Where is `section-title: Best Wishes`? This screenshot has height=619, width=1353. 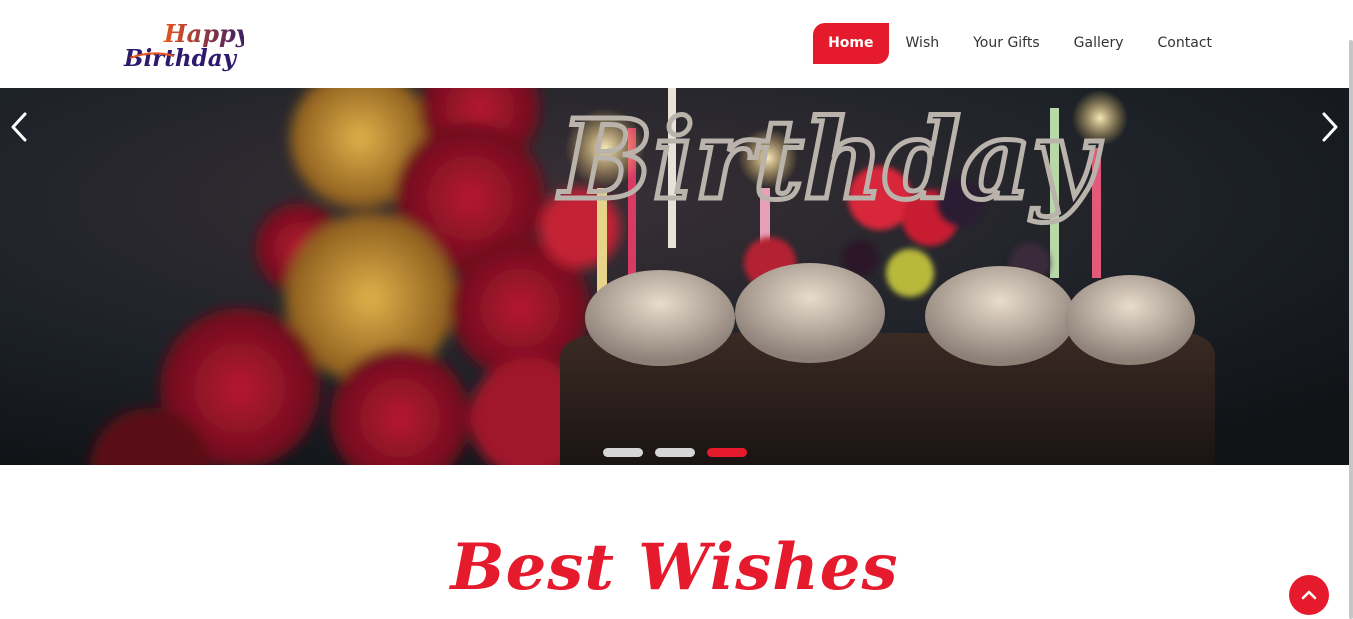
section-title: Best Wishes is located at coordinates (674, 567).